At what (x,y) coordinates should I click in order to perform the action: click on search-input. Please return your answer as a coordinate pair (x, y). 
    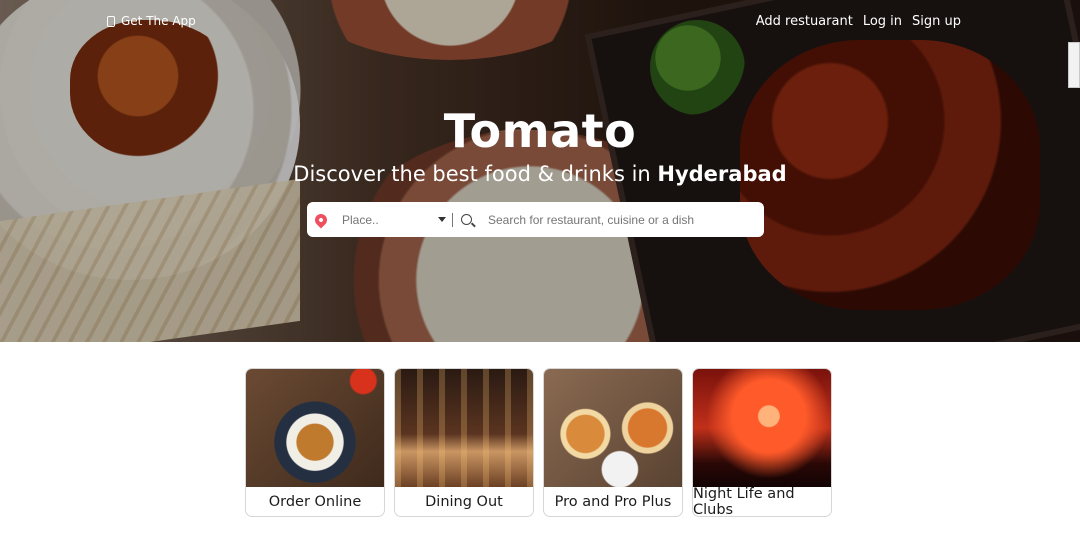
    Looking at the image, I should click on (625, 219).